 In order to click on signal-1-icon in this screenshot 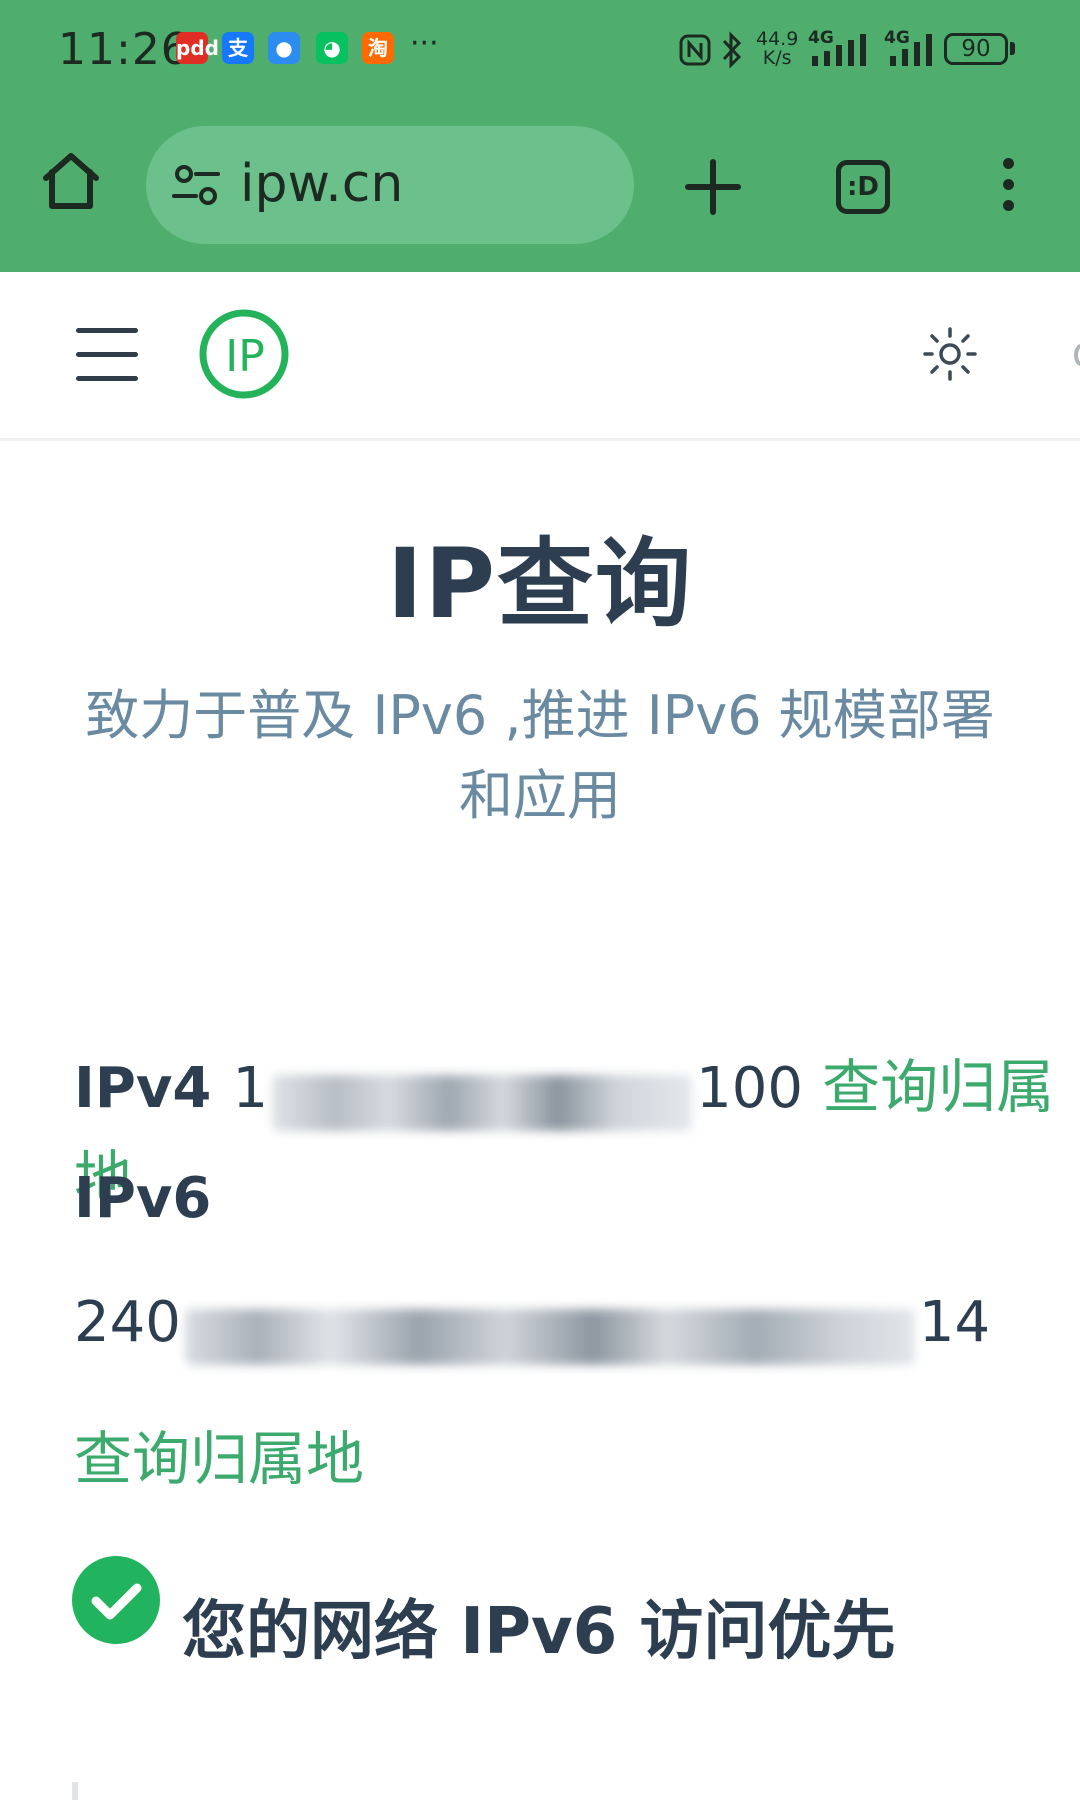, I will do `click(839, 50)`.